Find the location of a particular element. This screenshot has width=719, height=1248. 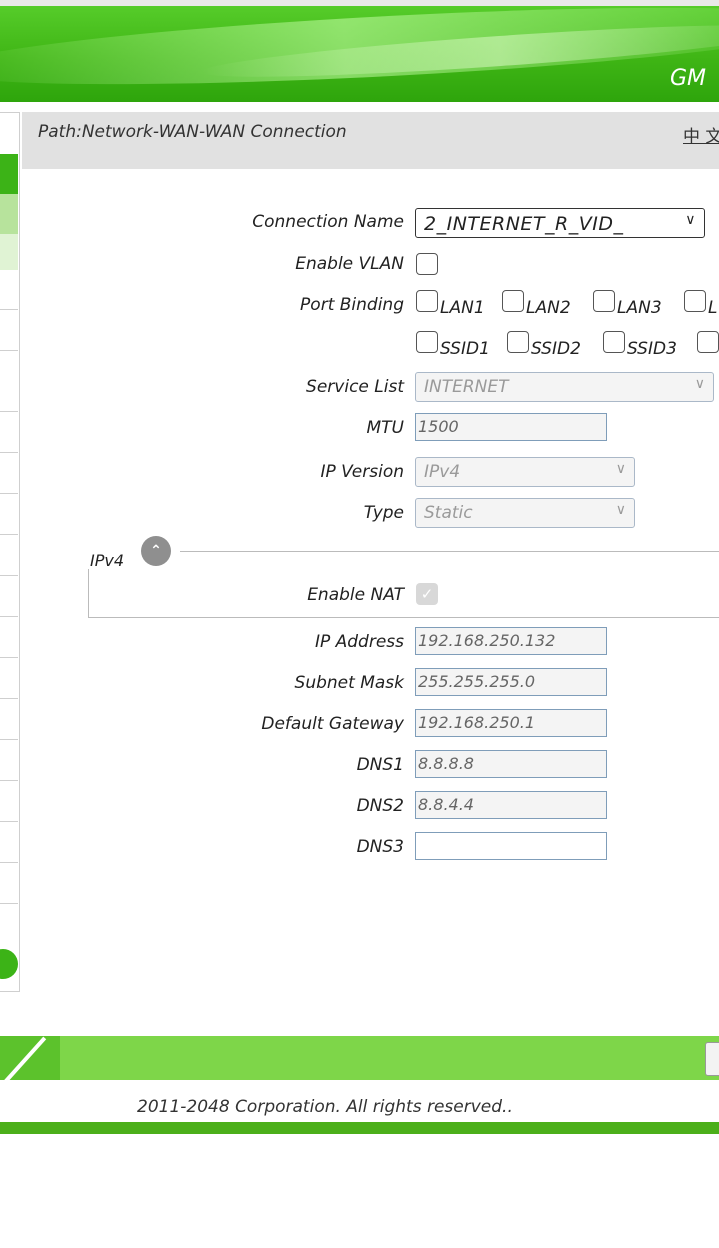

breadcrumb: Path:Network-WAN-WAN Connection is located at coordinates (192, 132).